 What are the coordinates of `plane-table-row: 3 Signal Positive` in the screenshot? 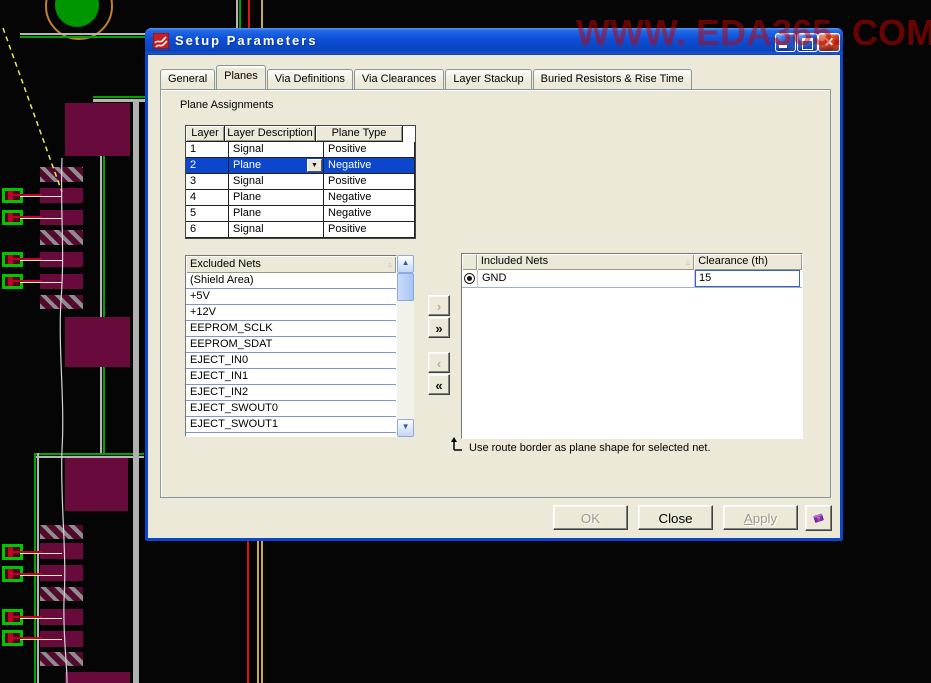 It's located at (300, 182).